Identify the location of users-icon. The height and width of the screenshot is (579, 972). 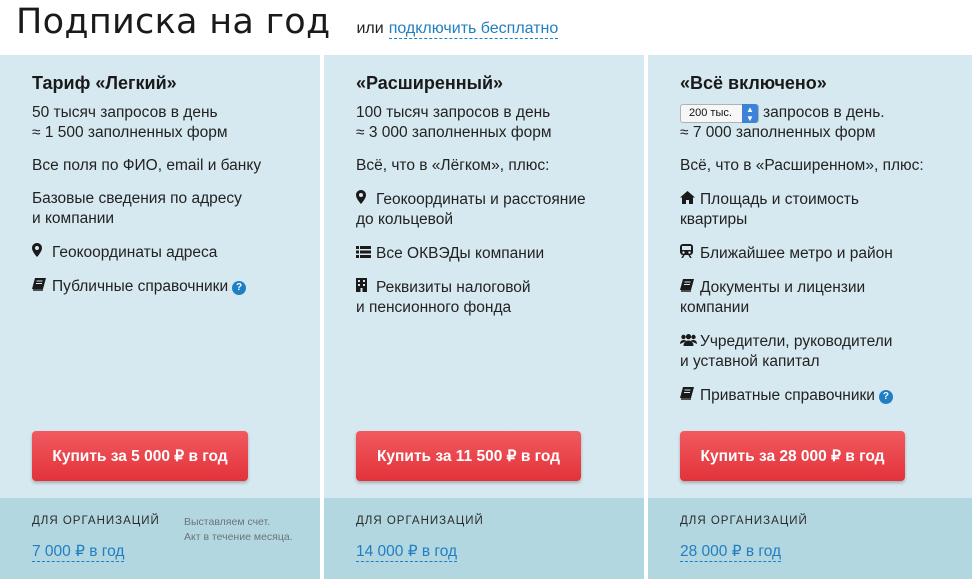
(690, 341).